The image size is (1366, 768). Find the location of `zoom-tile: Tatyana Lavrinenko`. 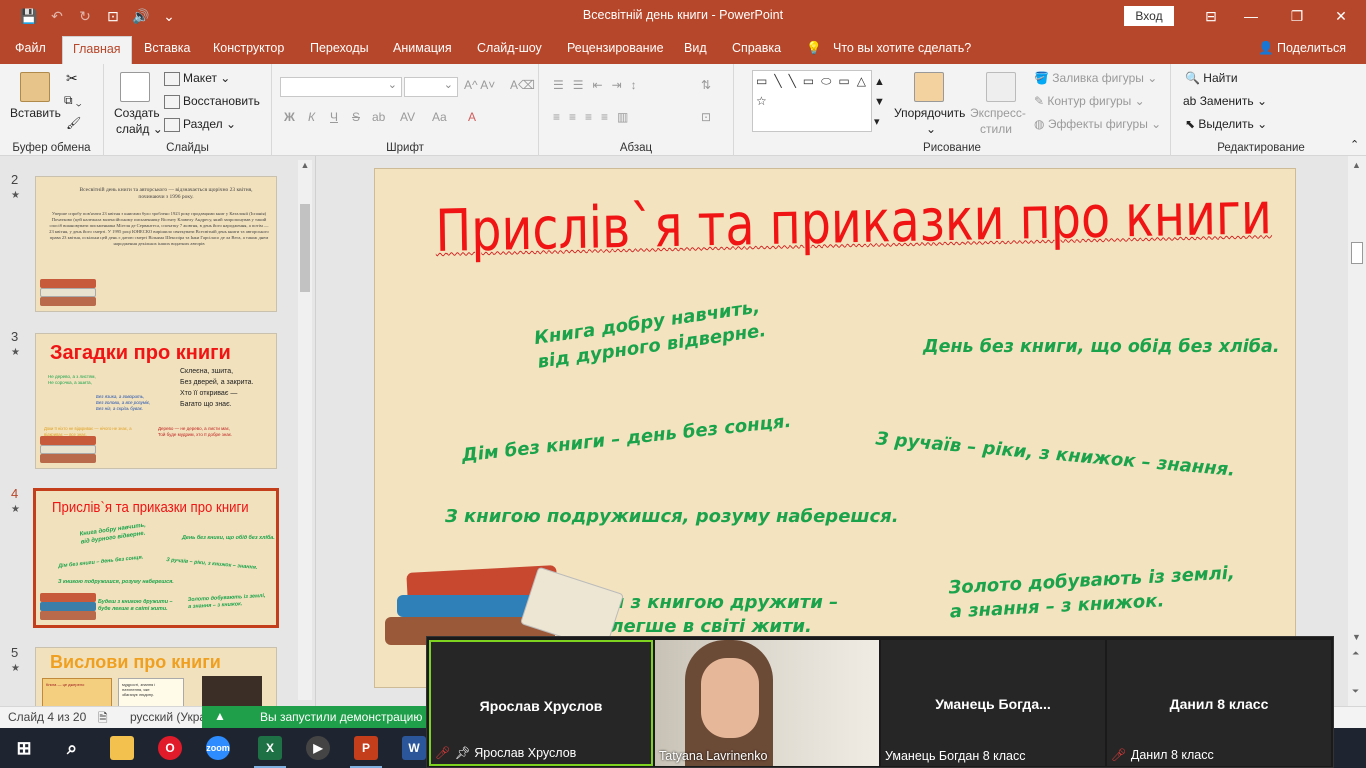

zoom-tile: Tatyana Lavrinenko is located at coordinates (767, 703).